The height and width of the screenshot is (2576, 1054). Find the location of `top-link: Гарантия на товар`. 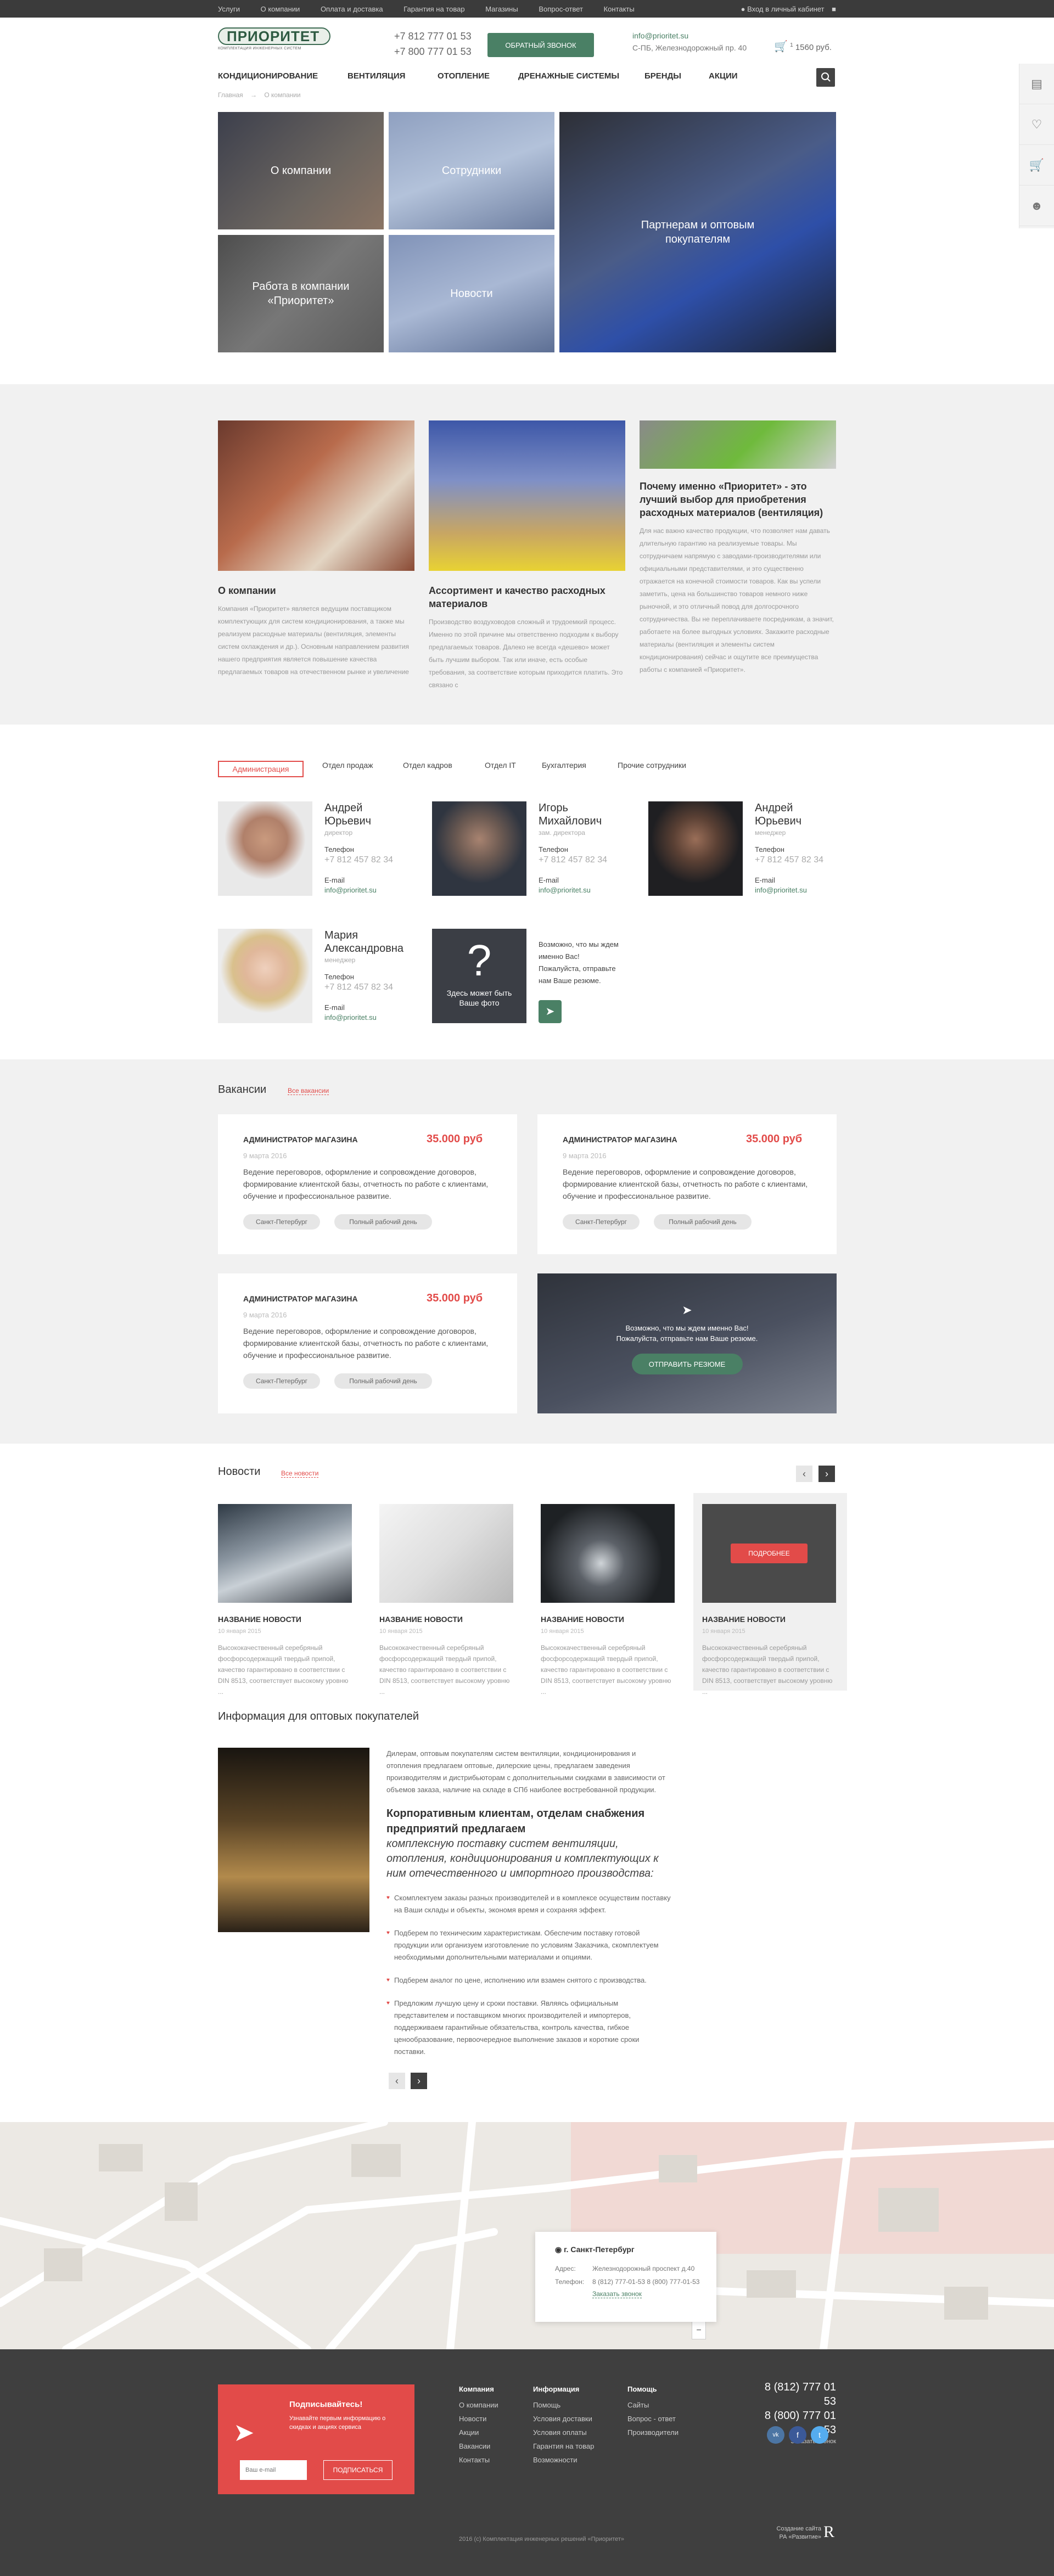

top-link: Гарантия на товар is located at coordinates (433, 9).